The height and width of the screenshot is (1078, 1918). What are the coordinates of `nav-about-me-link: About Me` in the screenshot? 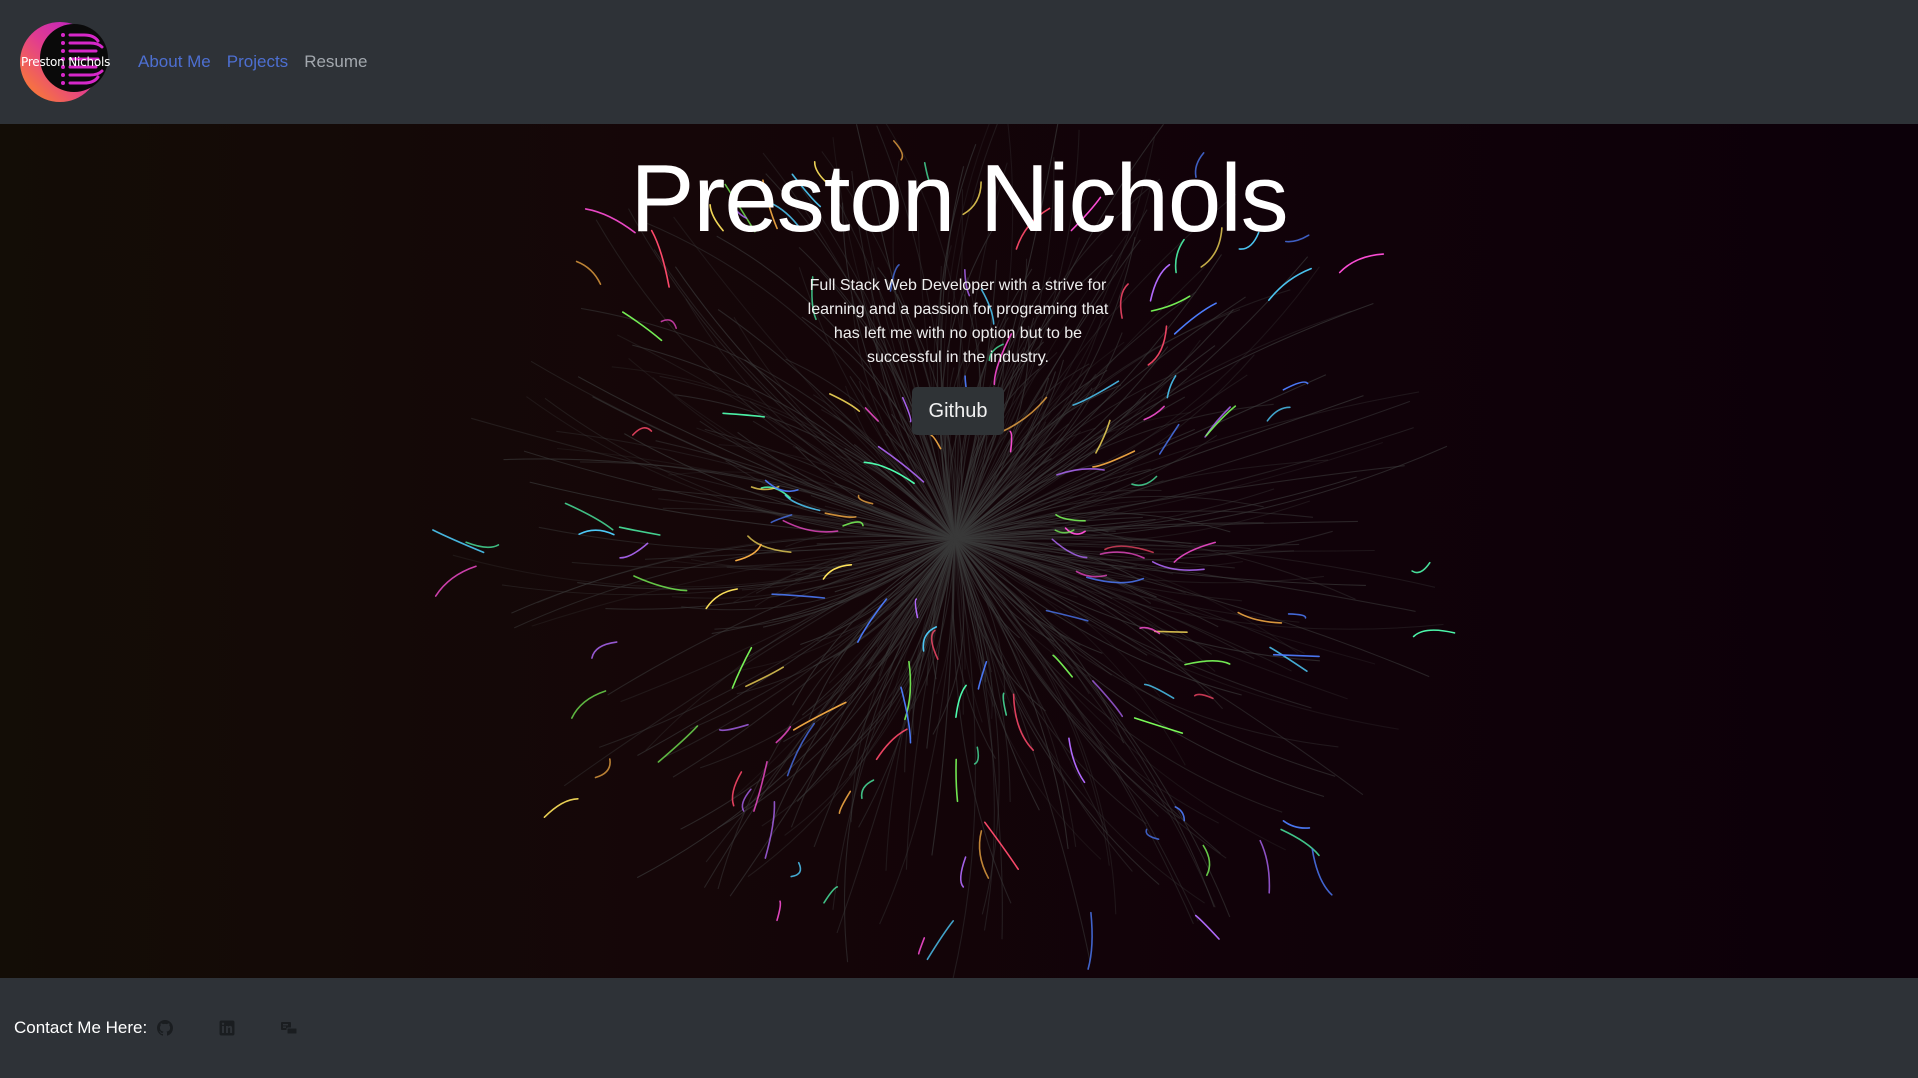 It's located at (174, 62).